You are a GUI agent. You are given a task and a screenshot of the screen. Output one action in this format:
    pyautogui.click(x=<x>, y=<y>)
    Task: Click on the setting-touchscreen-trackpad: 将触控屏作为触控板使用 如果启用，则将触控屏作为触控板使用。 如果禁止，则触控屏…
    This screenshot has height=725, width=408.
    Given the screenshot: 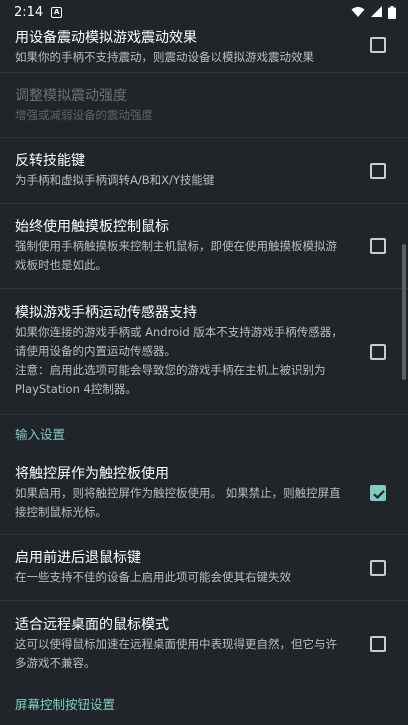 What is the action you would take?
    pyautogui.click(x=204, y=493)
    